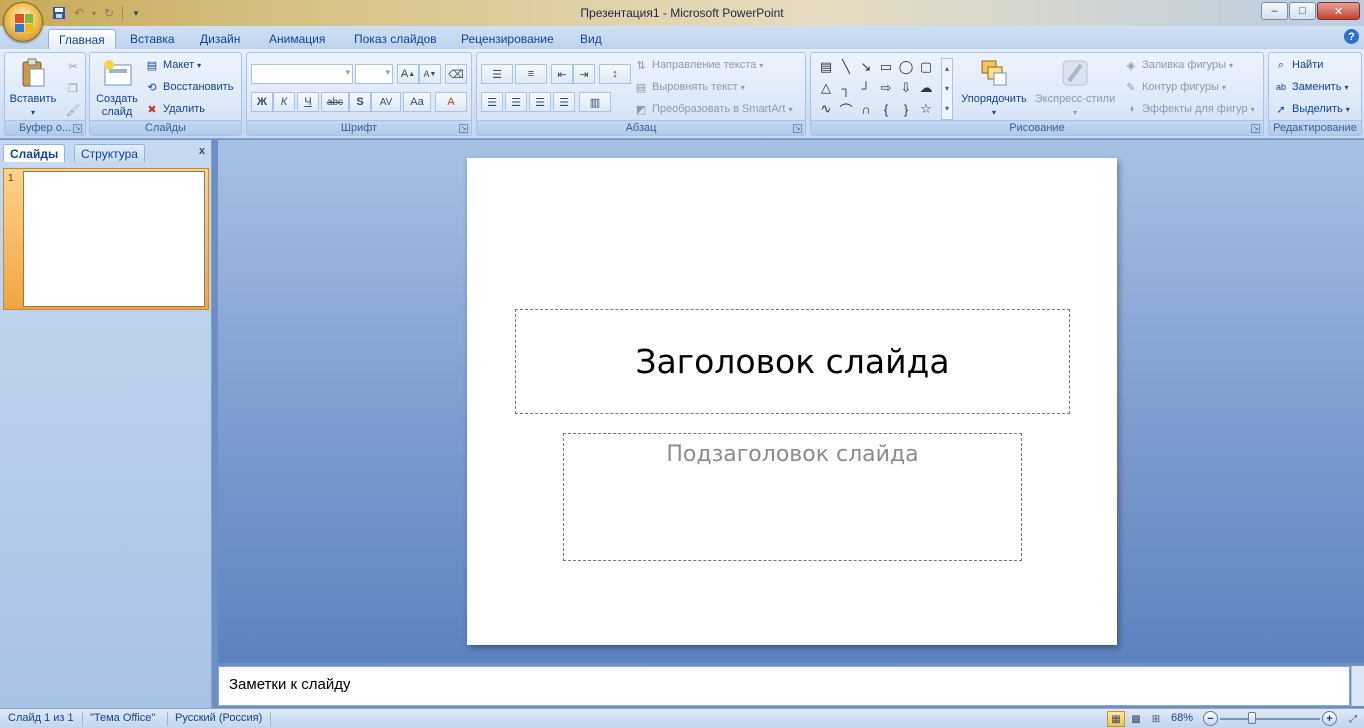 Image resolution: width=1364 pixels, height=728 pixels. What do you see at coordinates (174, 109) in the screenshot?
I see `delete-slide-button: ✖ Удалить` at bounding box center [174, 109].